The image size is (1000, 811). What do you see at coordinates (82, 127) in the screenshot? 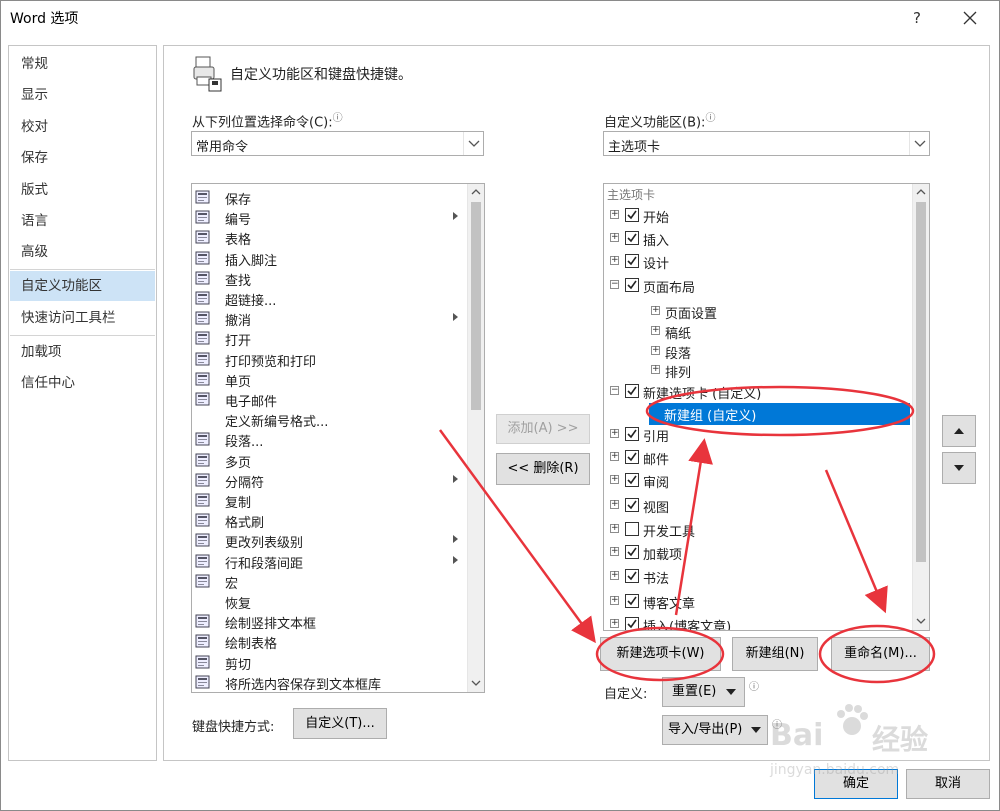
I see `nav-item-proofing: 校对` at bounding box center [82, 127].